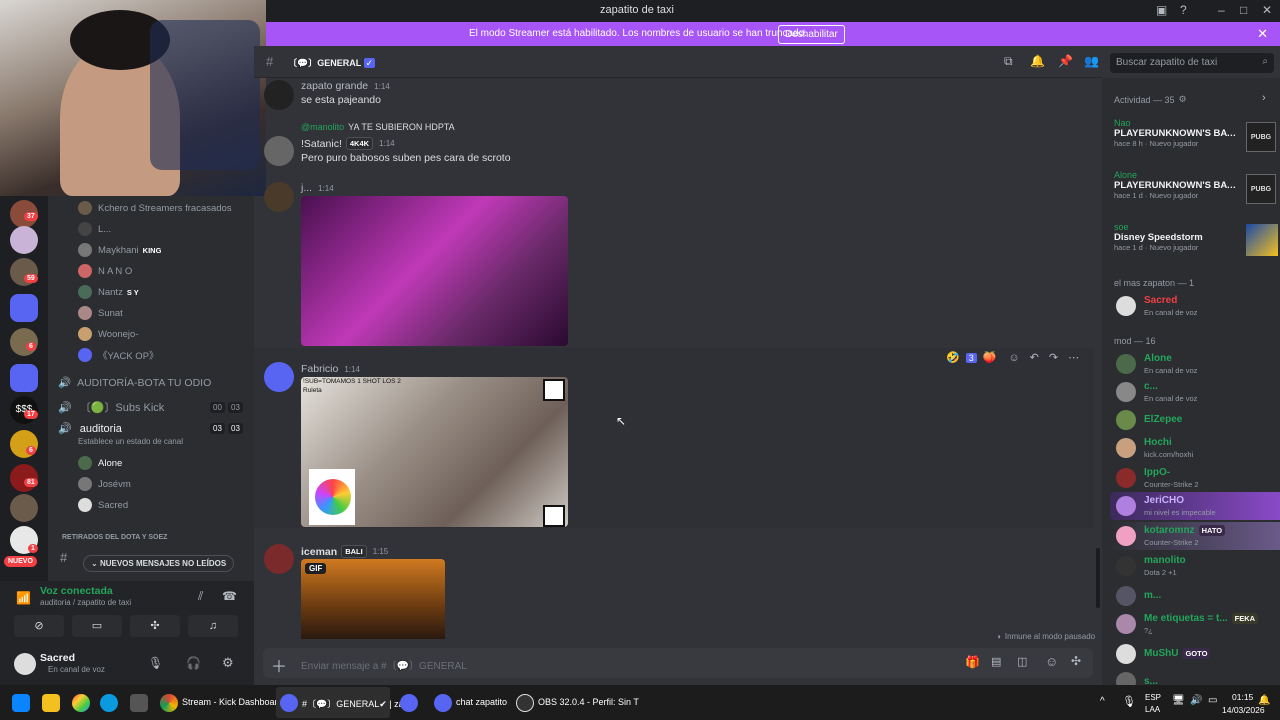 The image size is (1280, 720). I want to click on store-icon, so click(139, 703).